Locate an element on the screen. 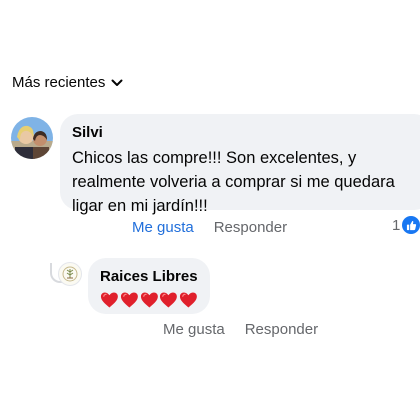  reply-actions: Me gusta Responder is located at coordinates (240, 329).